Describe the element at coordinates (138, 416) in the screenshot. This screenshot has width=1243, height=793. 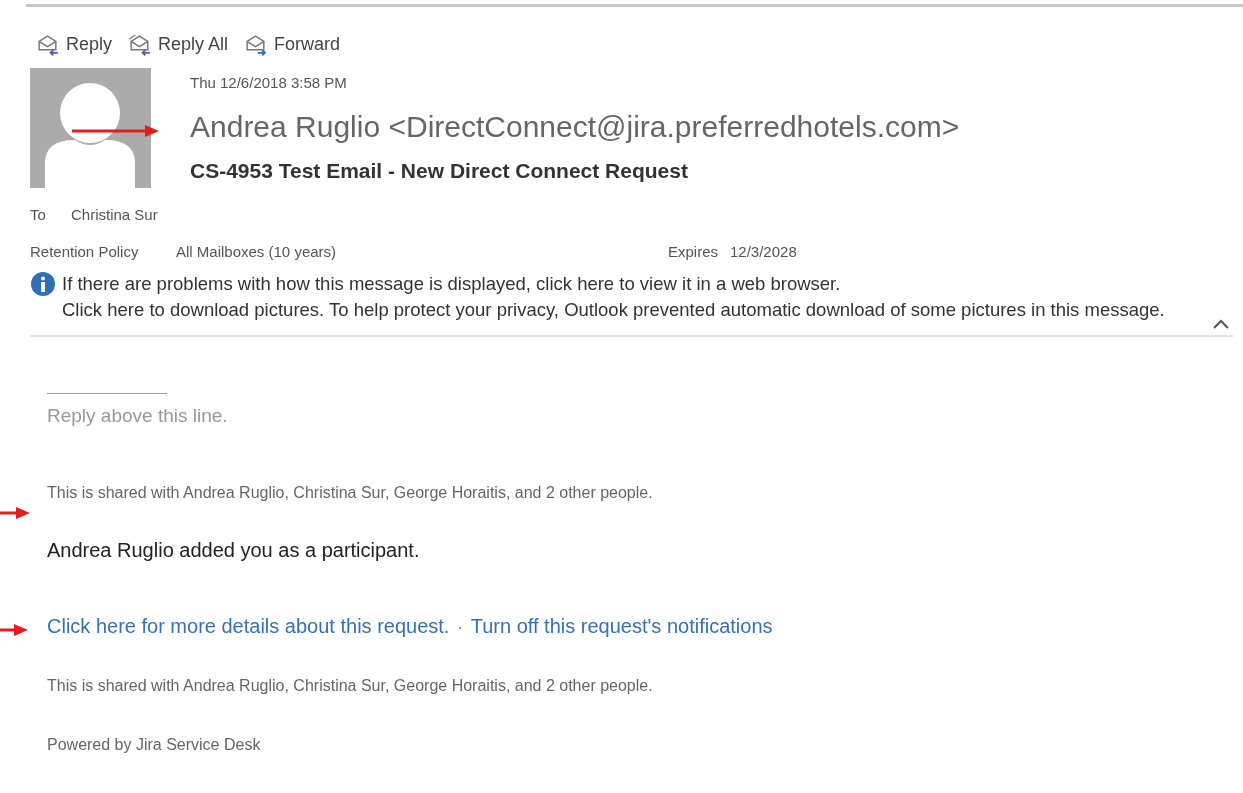
I see `reply-hint: Reply above this line.` at that location.